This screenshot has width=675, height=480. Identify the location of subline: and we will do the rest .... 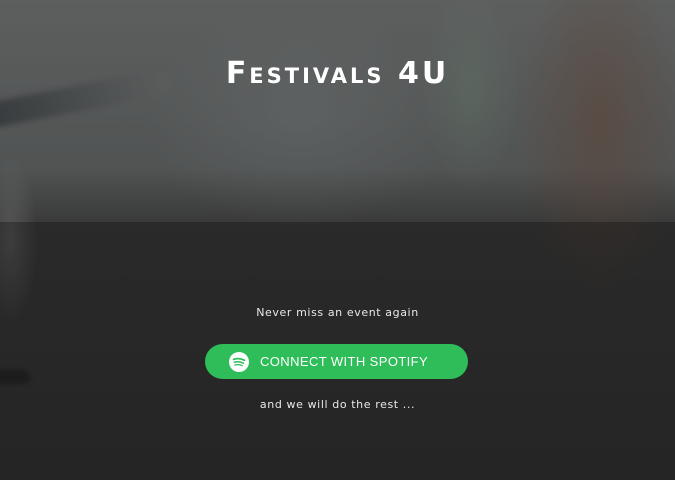
(337, 404).